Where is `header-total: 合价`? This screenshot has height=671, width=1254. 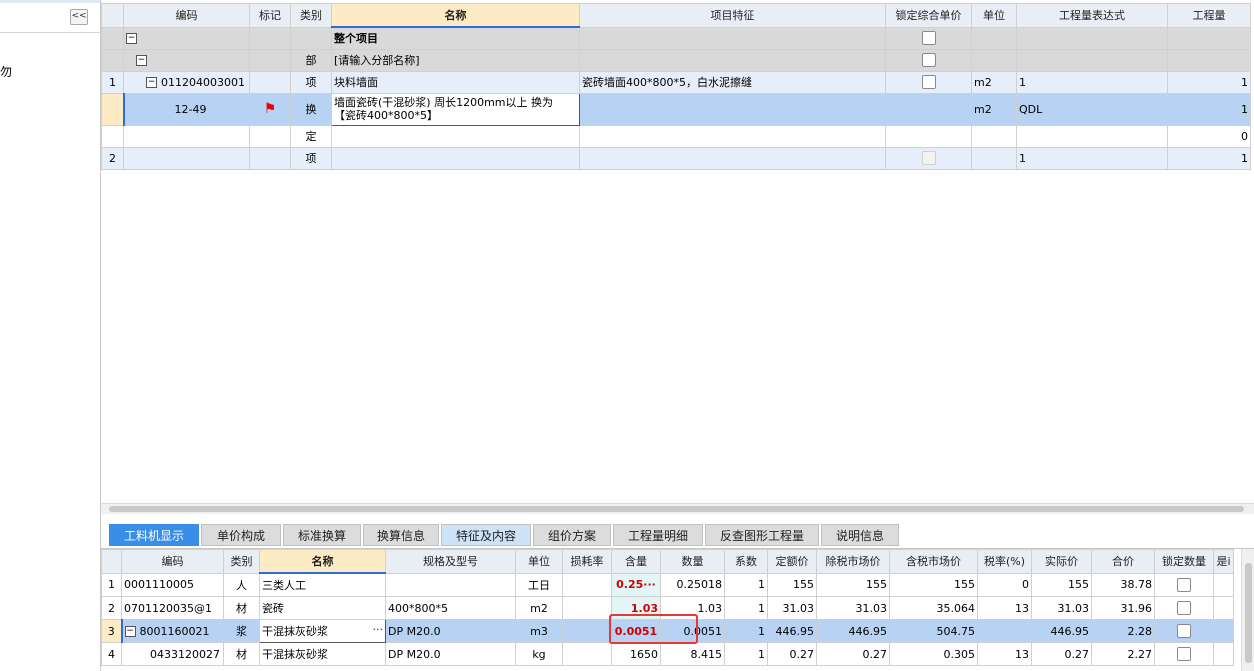 header-total: 合价 is located at coordinates (1123, 561).